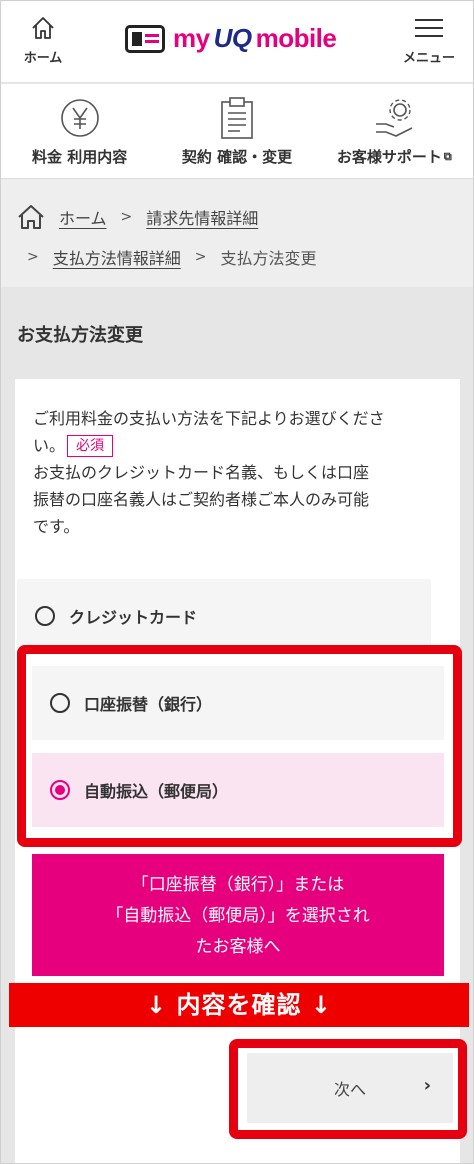  What do you see at coordinates (43, 58) in the screenshot?
I see `home-label: ホーム` at bounding box center [43, 58].